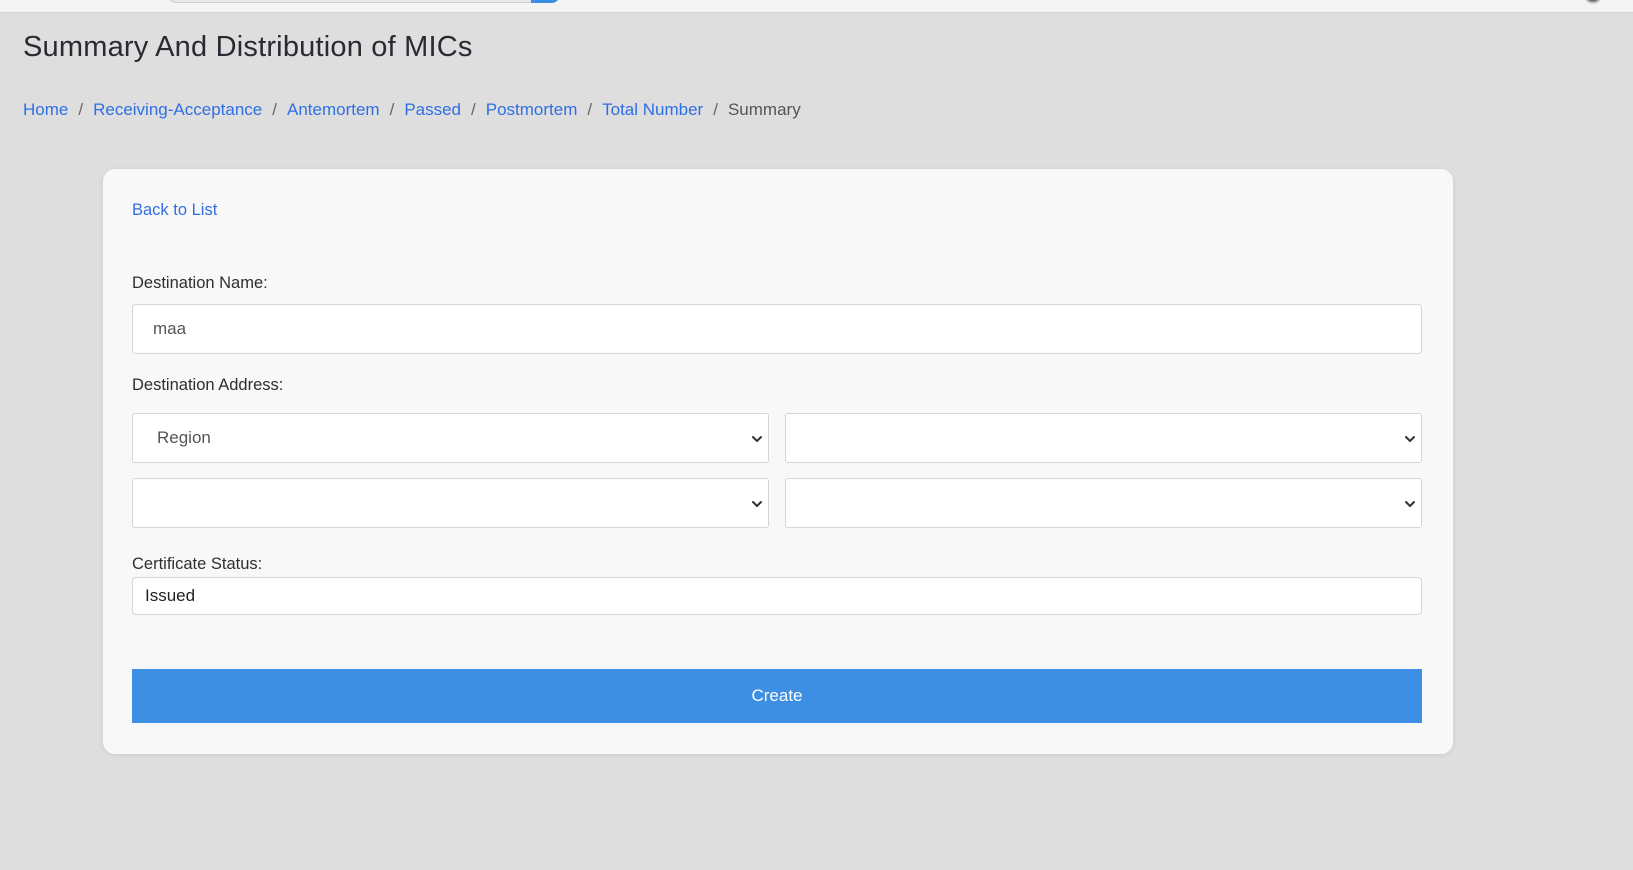  Describe the element at coordinates (1593, 2) in the screenshot. I see `avatar` at that location.